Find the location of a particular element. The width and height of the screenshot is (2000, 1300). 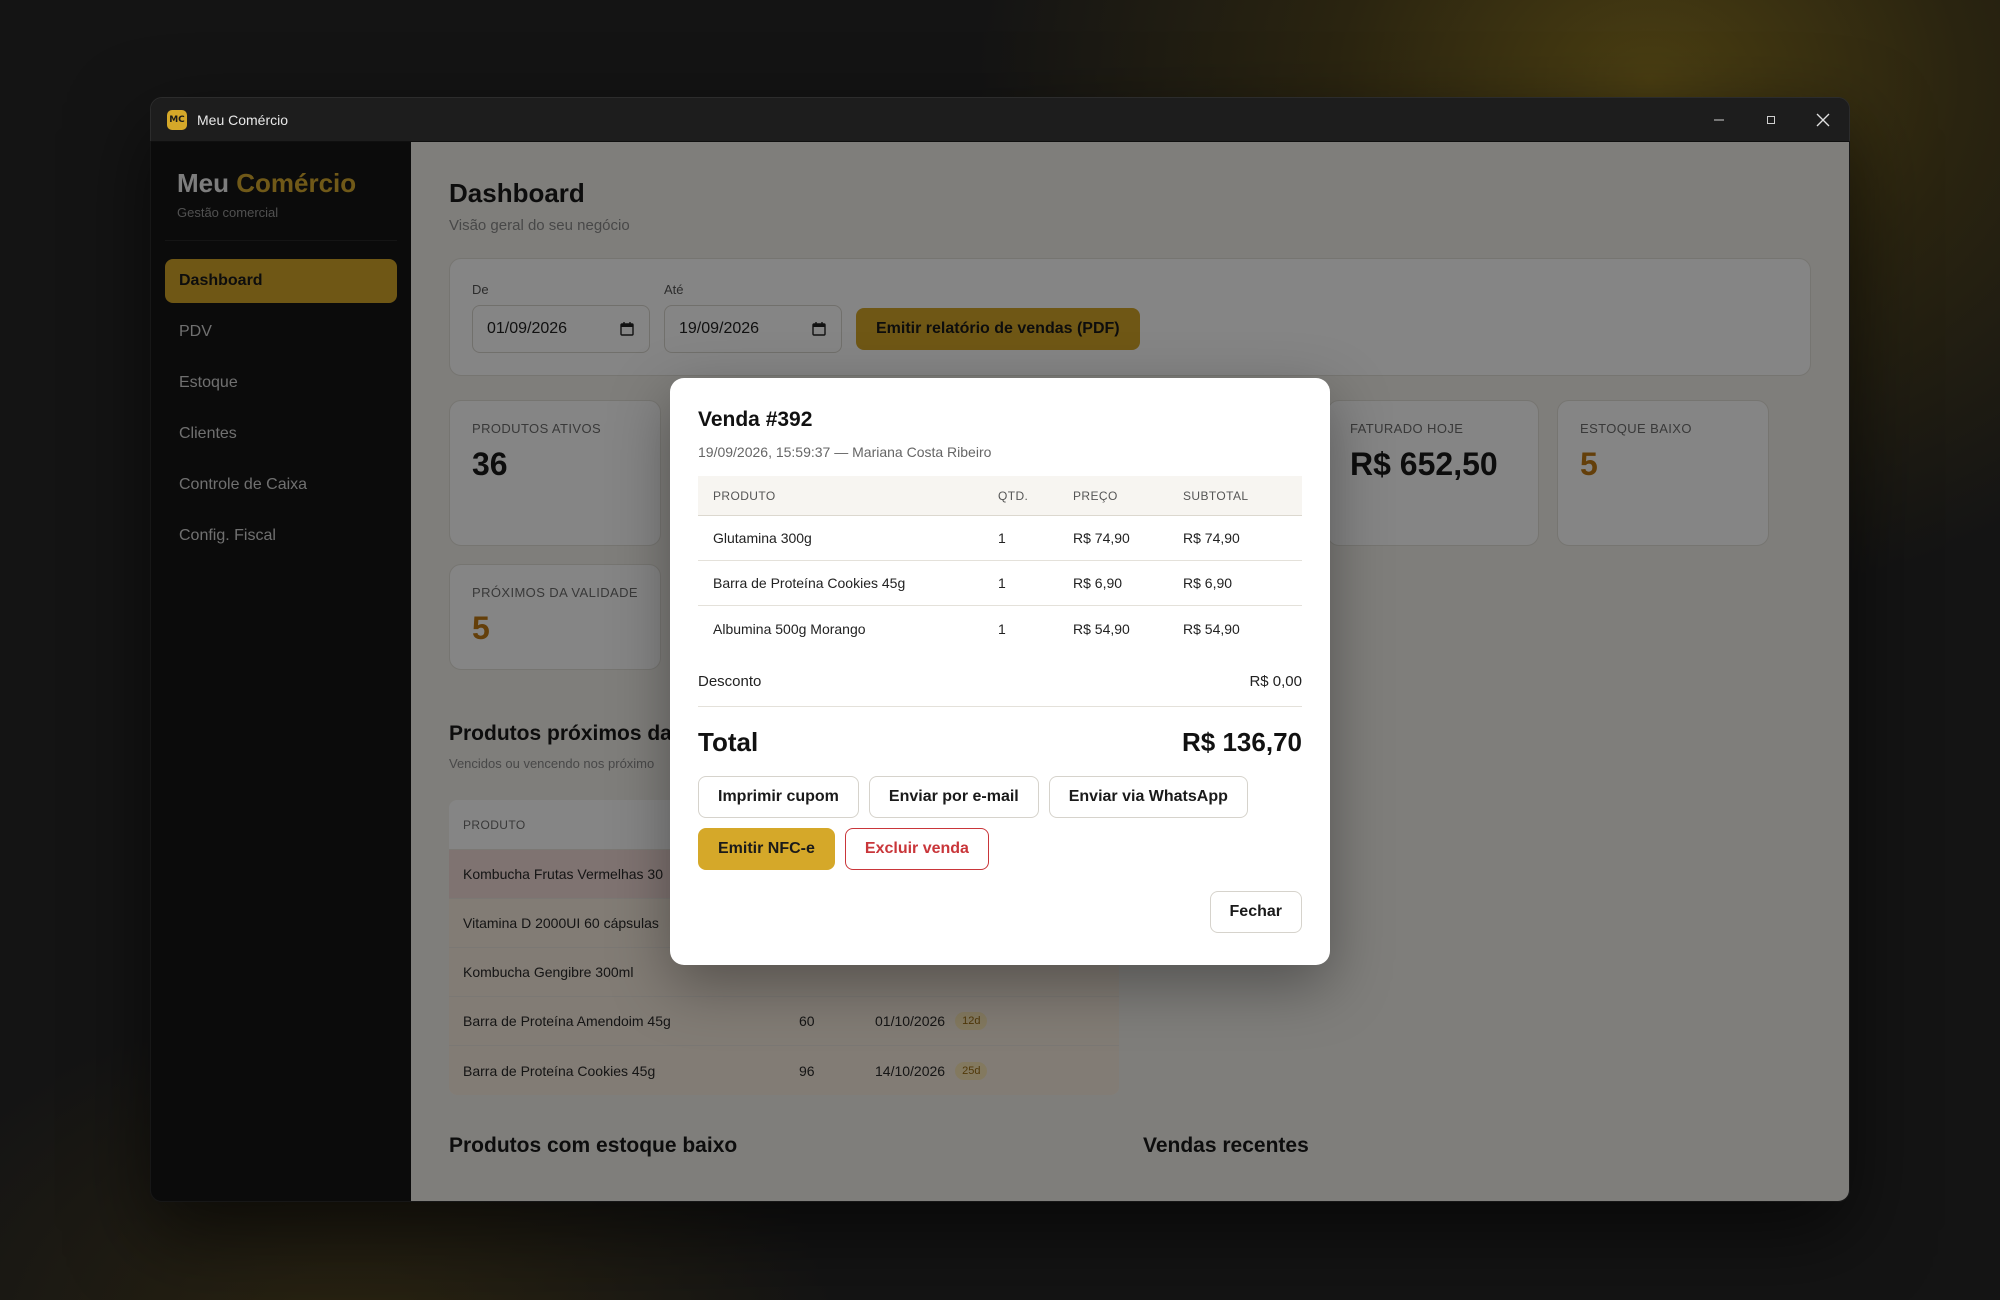

table-header: PRODUTO QTD. PREÇO SUBTOTAL is located at coordinates (1000, 496).